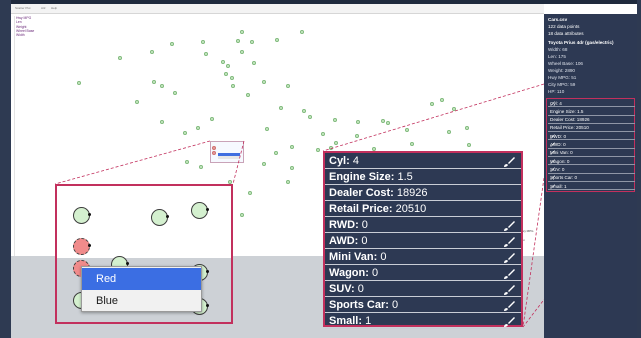 Image resolution: width=641 pixels, height=338 pixels. Describe the element at coordinates (346, 321) in the screenshot. I see `attribute-name: Small:` at that location.